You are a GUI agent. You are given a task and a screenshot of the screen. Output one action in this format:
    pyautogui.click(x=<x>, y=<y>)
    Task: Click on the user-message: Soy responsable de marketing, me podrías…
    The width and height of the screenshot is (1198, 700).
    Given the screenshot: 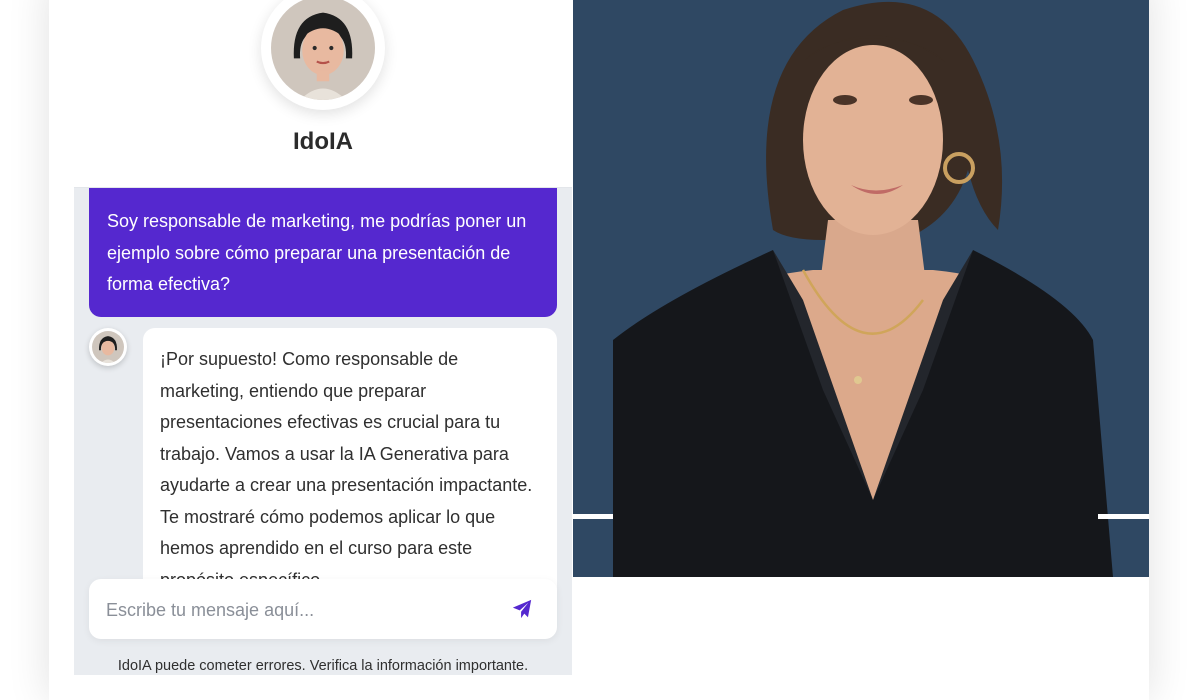 What is the action you would take?
    pyautogui.click(x=323, y=252)
    